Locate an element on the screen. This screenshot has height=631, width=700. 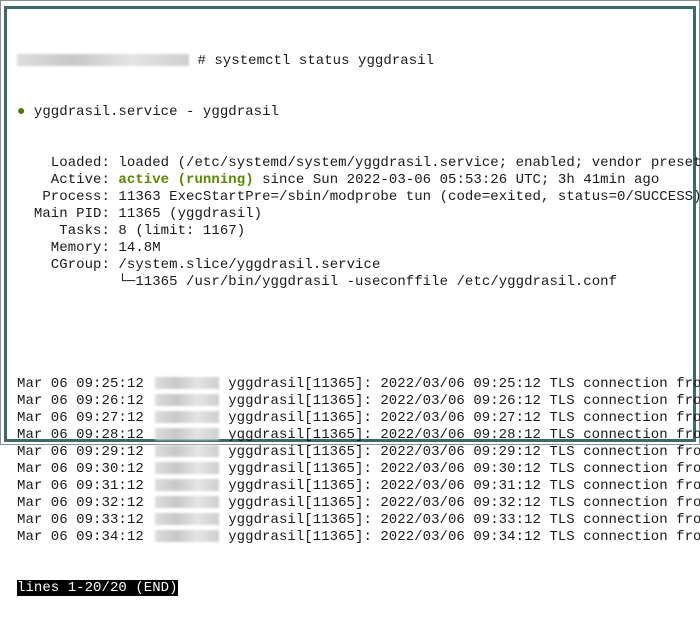
pager-status: lines 1-20/20 (END) is located at coordinates (97, 588).